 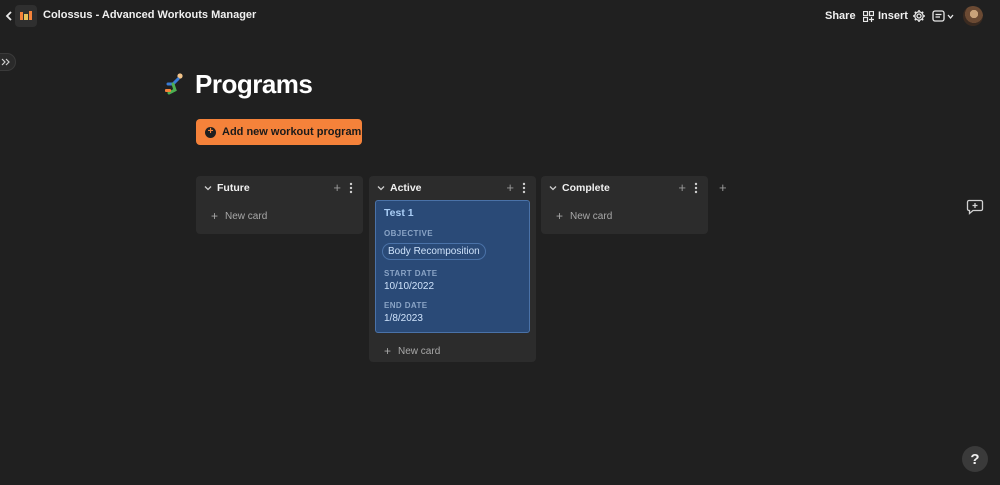 What do you see at coordinates (233, 188) in the screenshot?
I see `column-title: Future` at bounding box center [233, 188].